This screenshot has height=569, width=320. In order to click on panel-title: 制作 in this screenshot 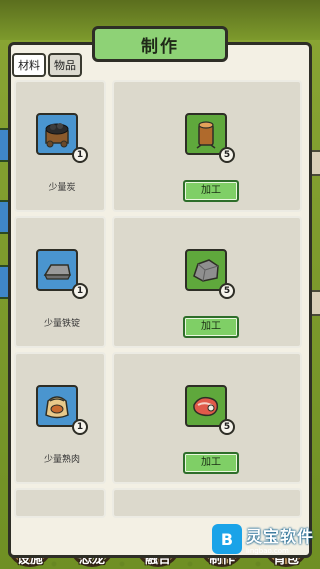, I will do `click(160, 46)`.